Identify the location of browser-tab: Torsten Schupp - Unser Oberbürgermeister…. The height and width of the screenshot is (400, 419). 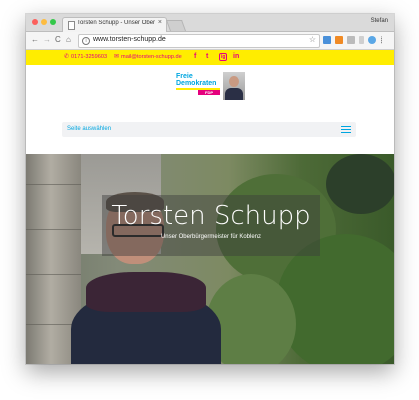
(114, 24).